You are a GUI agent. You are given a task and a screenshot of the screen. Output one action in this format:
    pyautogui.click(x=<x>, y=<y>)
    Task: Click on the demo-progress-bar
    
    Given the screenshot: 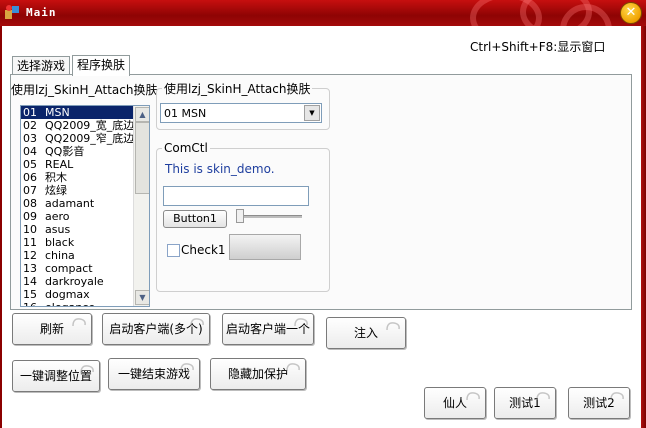 What is the action you would take?
    pyautogui.click(x=265, y=247)
    